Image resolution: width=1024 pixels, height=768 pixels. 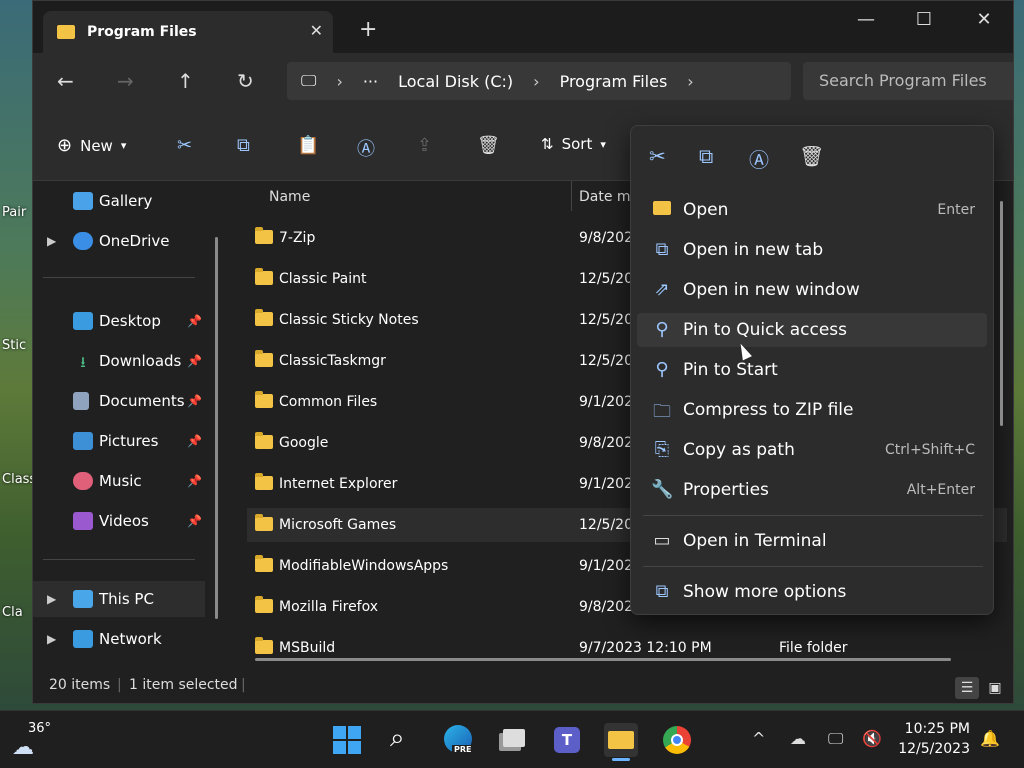 What do you see at coordinates (459, 740) in the screenshot?
I see `edge-beta-button: PRE` at bounding box center [459, 740].